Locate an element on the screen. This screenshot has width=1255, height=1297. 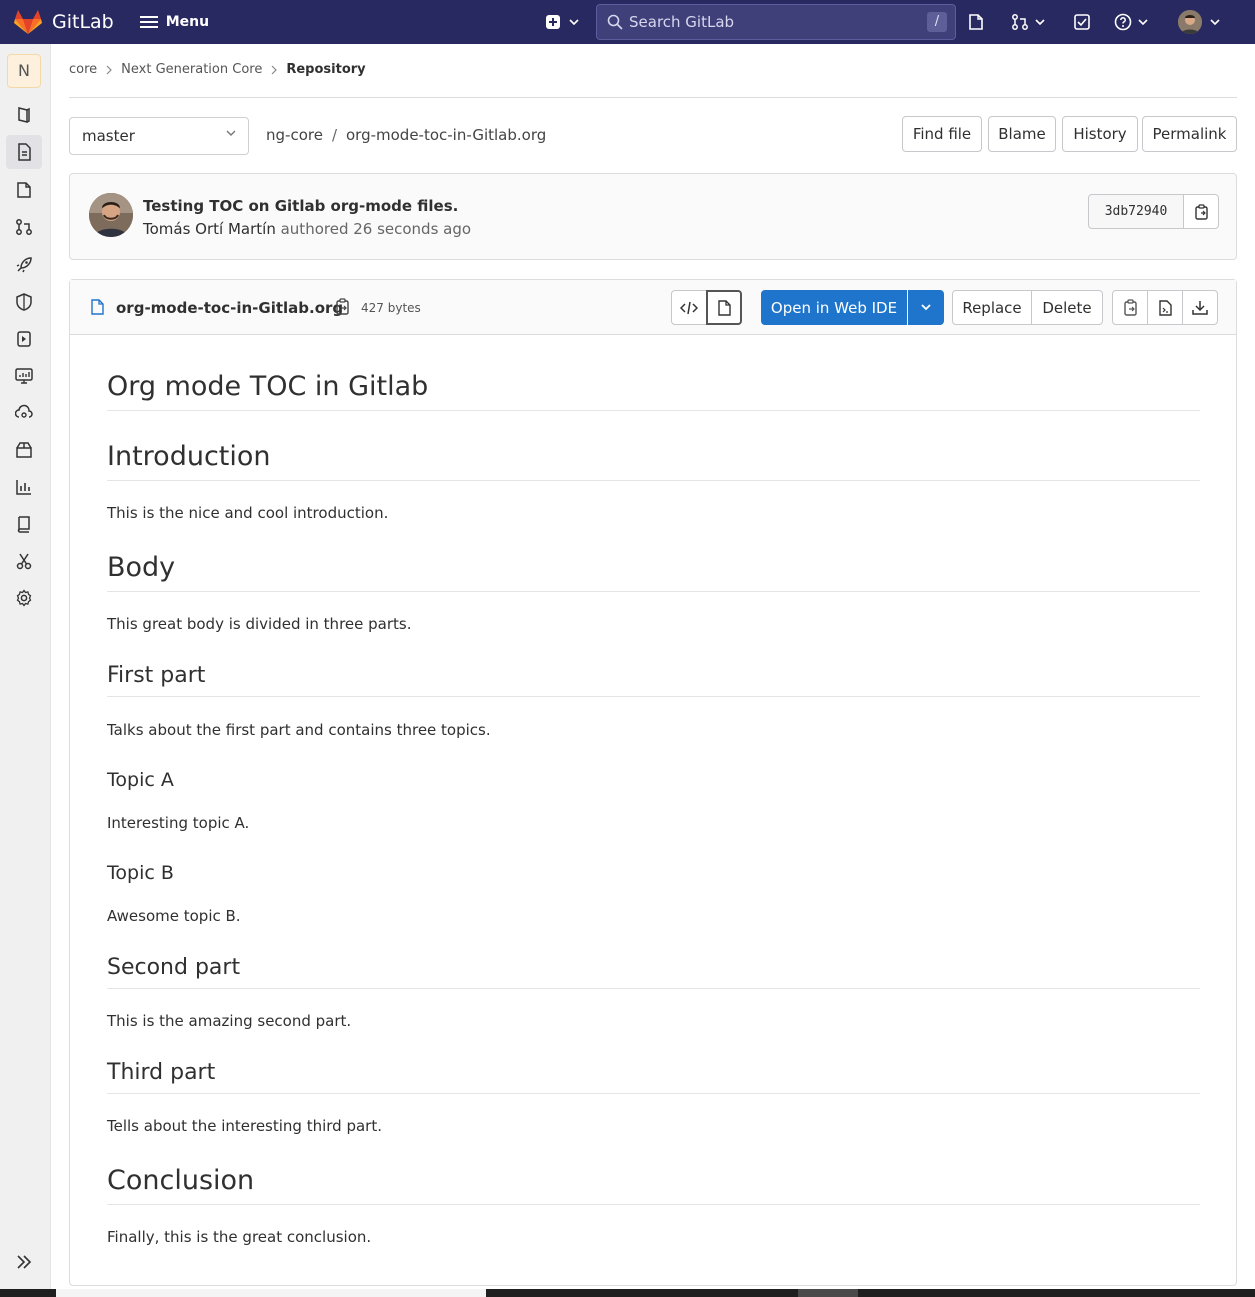
commit-title: Testing TOC on Gitlab org-mode files. is located at coordinates (300, 206).